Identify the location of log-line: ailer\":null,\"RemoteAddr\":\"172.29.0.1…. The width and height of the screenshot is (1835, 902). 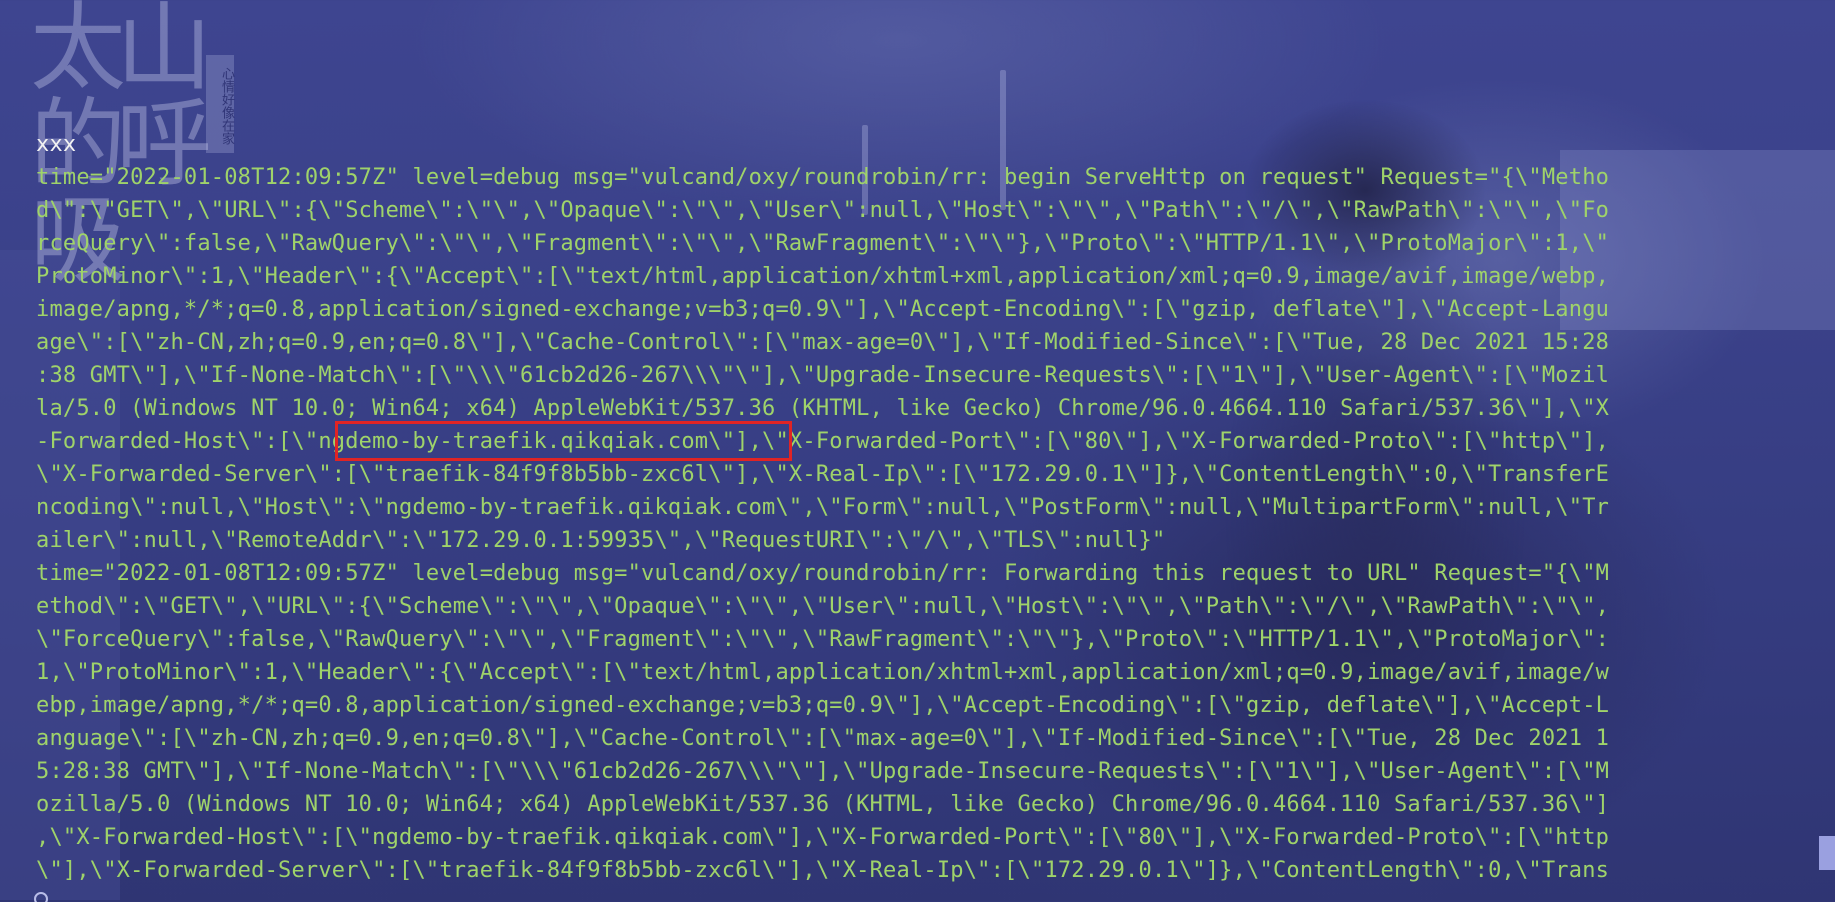
(601, 540).